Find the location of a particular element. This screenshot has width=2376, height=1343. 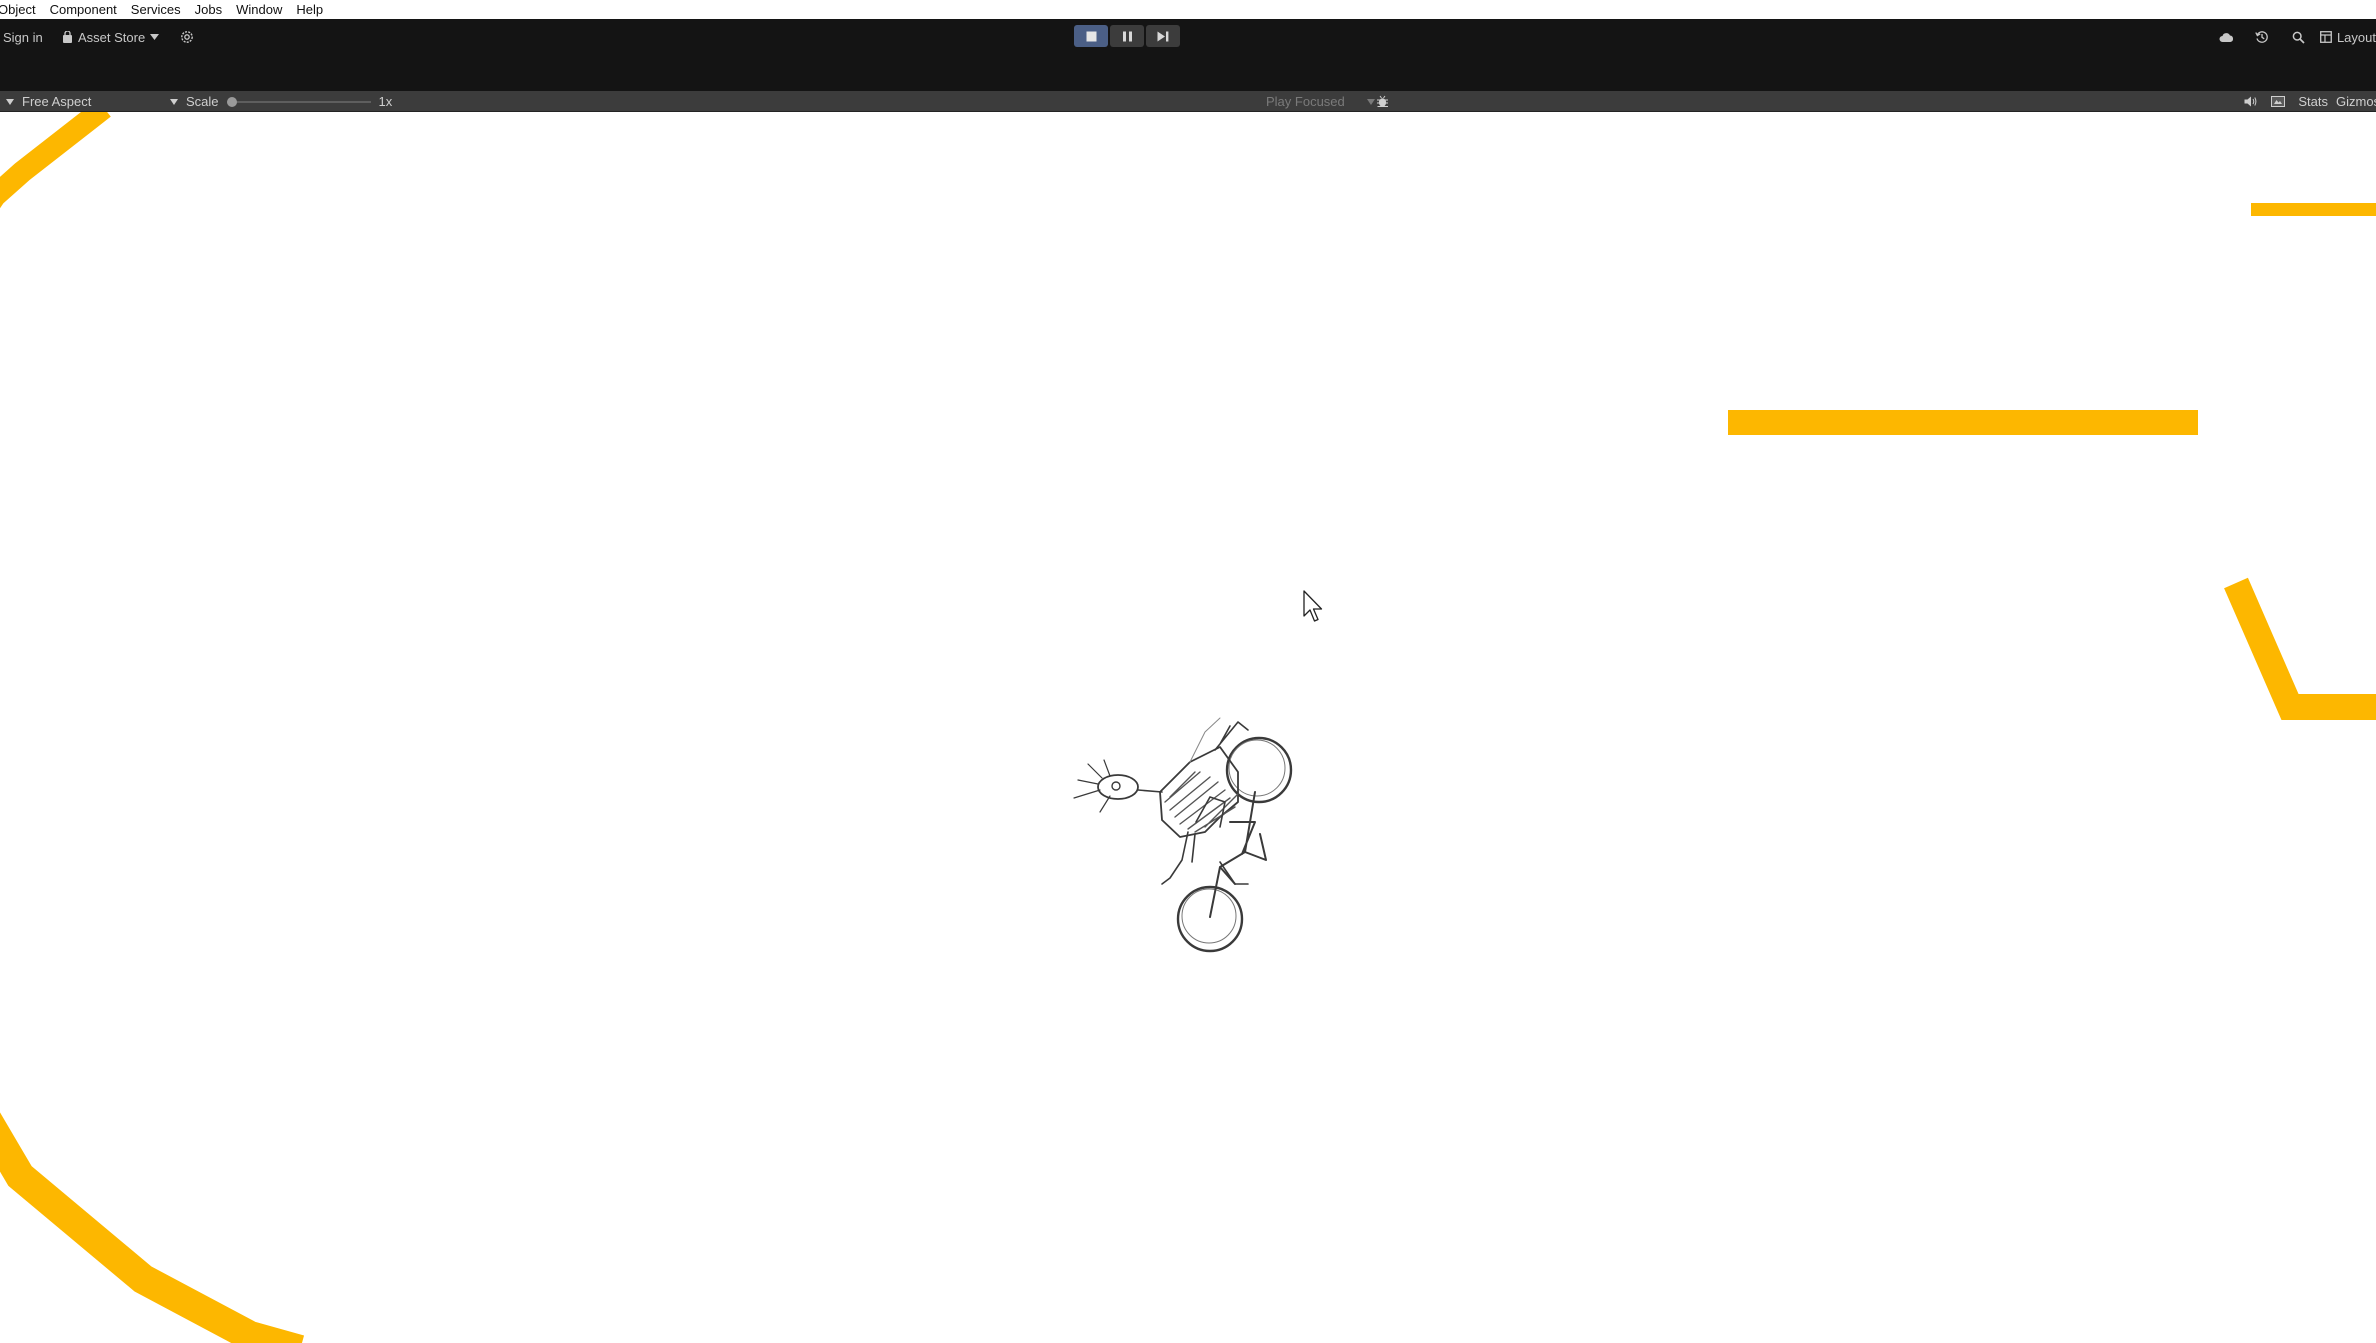

track-loop-bottom is located at coordinates (152, 1227).